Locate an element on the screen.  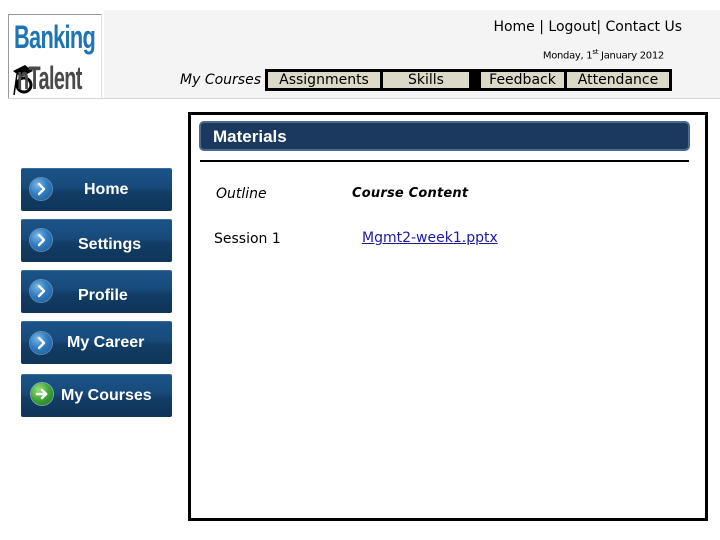
tab-skills: Skills is located at coordinates (426, 80).